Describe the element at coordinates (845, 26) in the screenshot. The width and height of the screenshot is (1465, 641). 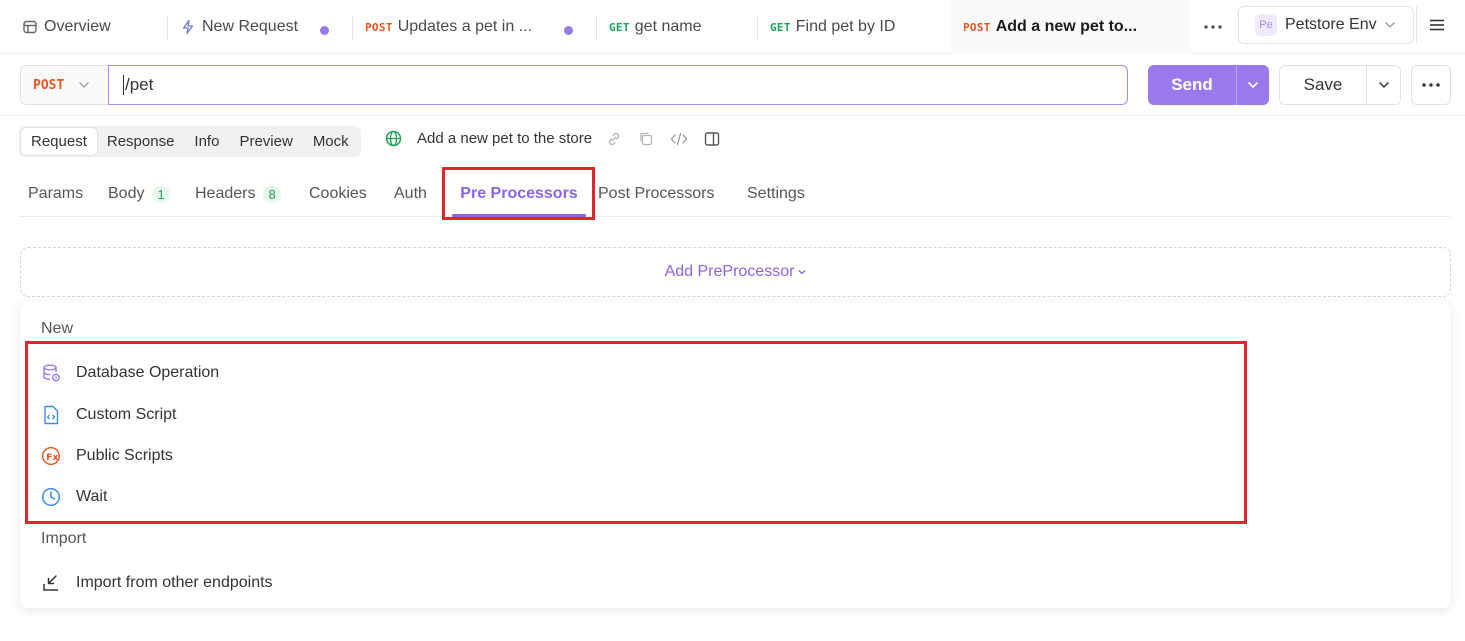
I see `tab-label: Find pet by ID` at that location.